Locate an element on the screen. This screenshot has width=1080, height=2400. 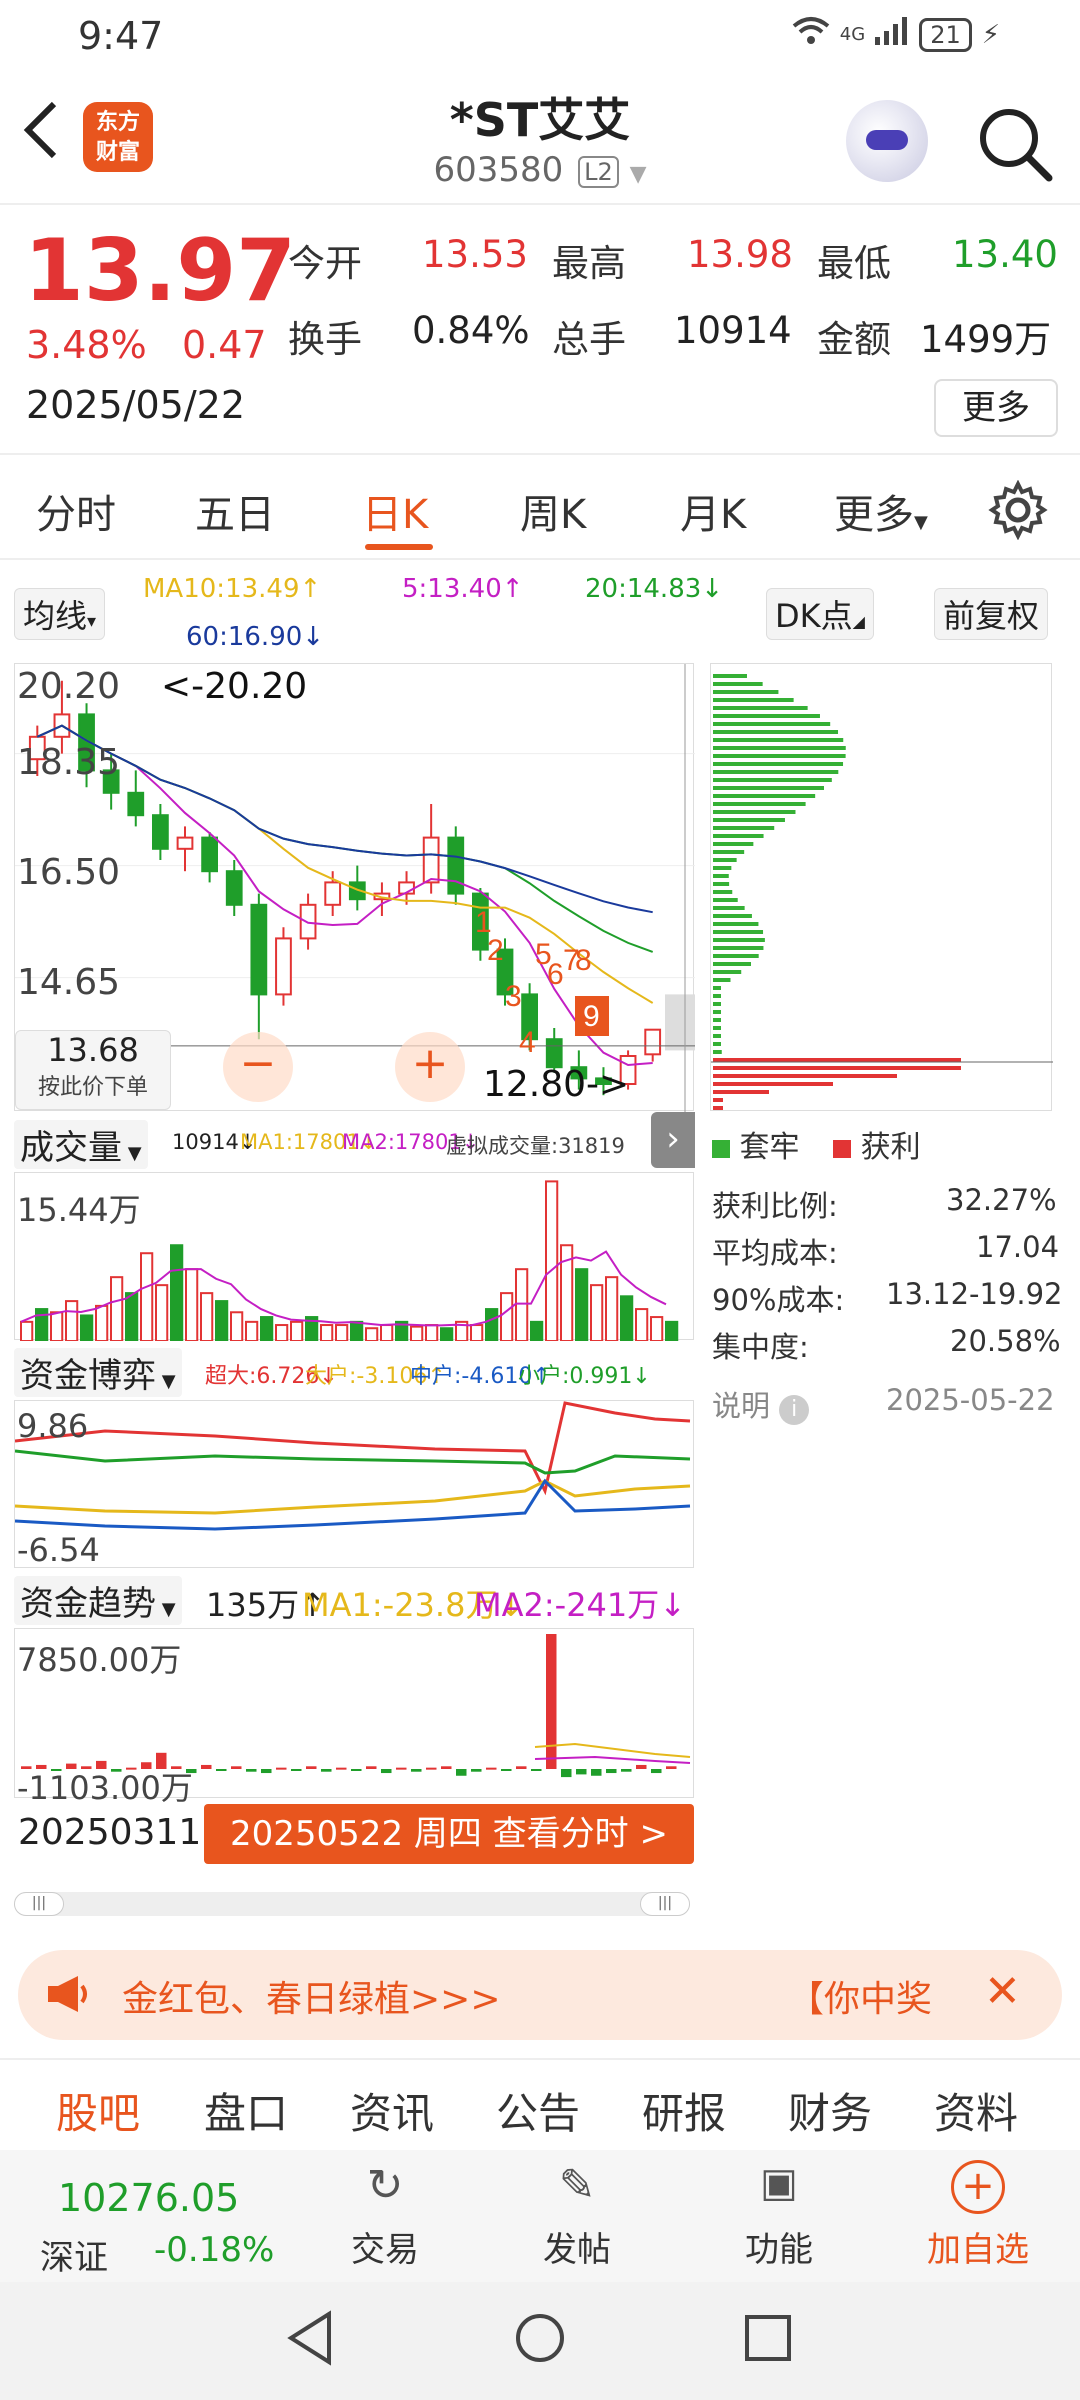
ma5-line is located at coordinates (344, 895).